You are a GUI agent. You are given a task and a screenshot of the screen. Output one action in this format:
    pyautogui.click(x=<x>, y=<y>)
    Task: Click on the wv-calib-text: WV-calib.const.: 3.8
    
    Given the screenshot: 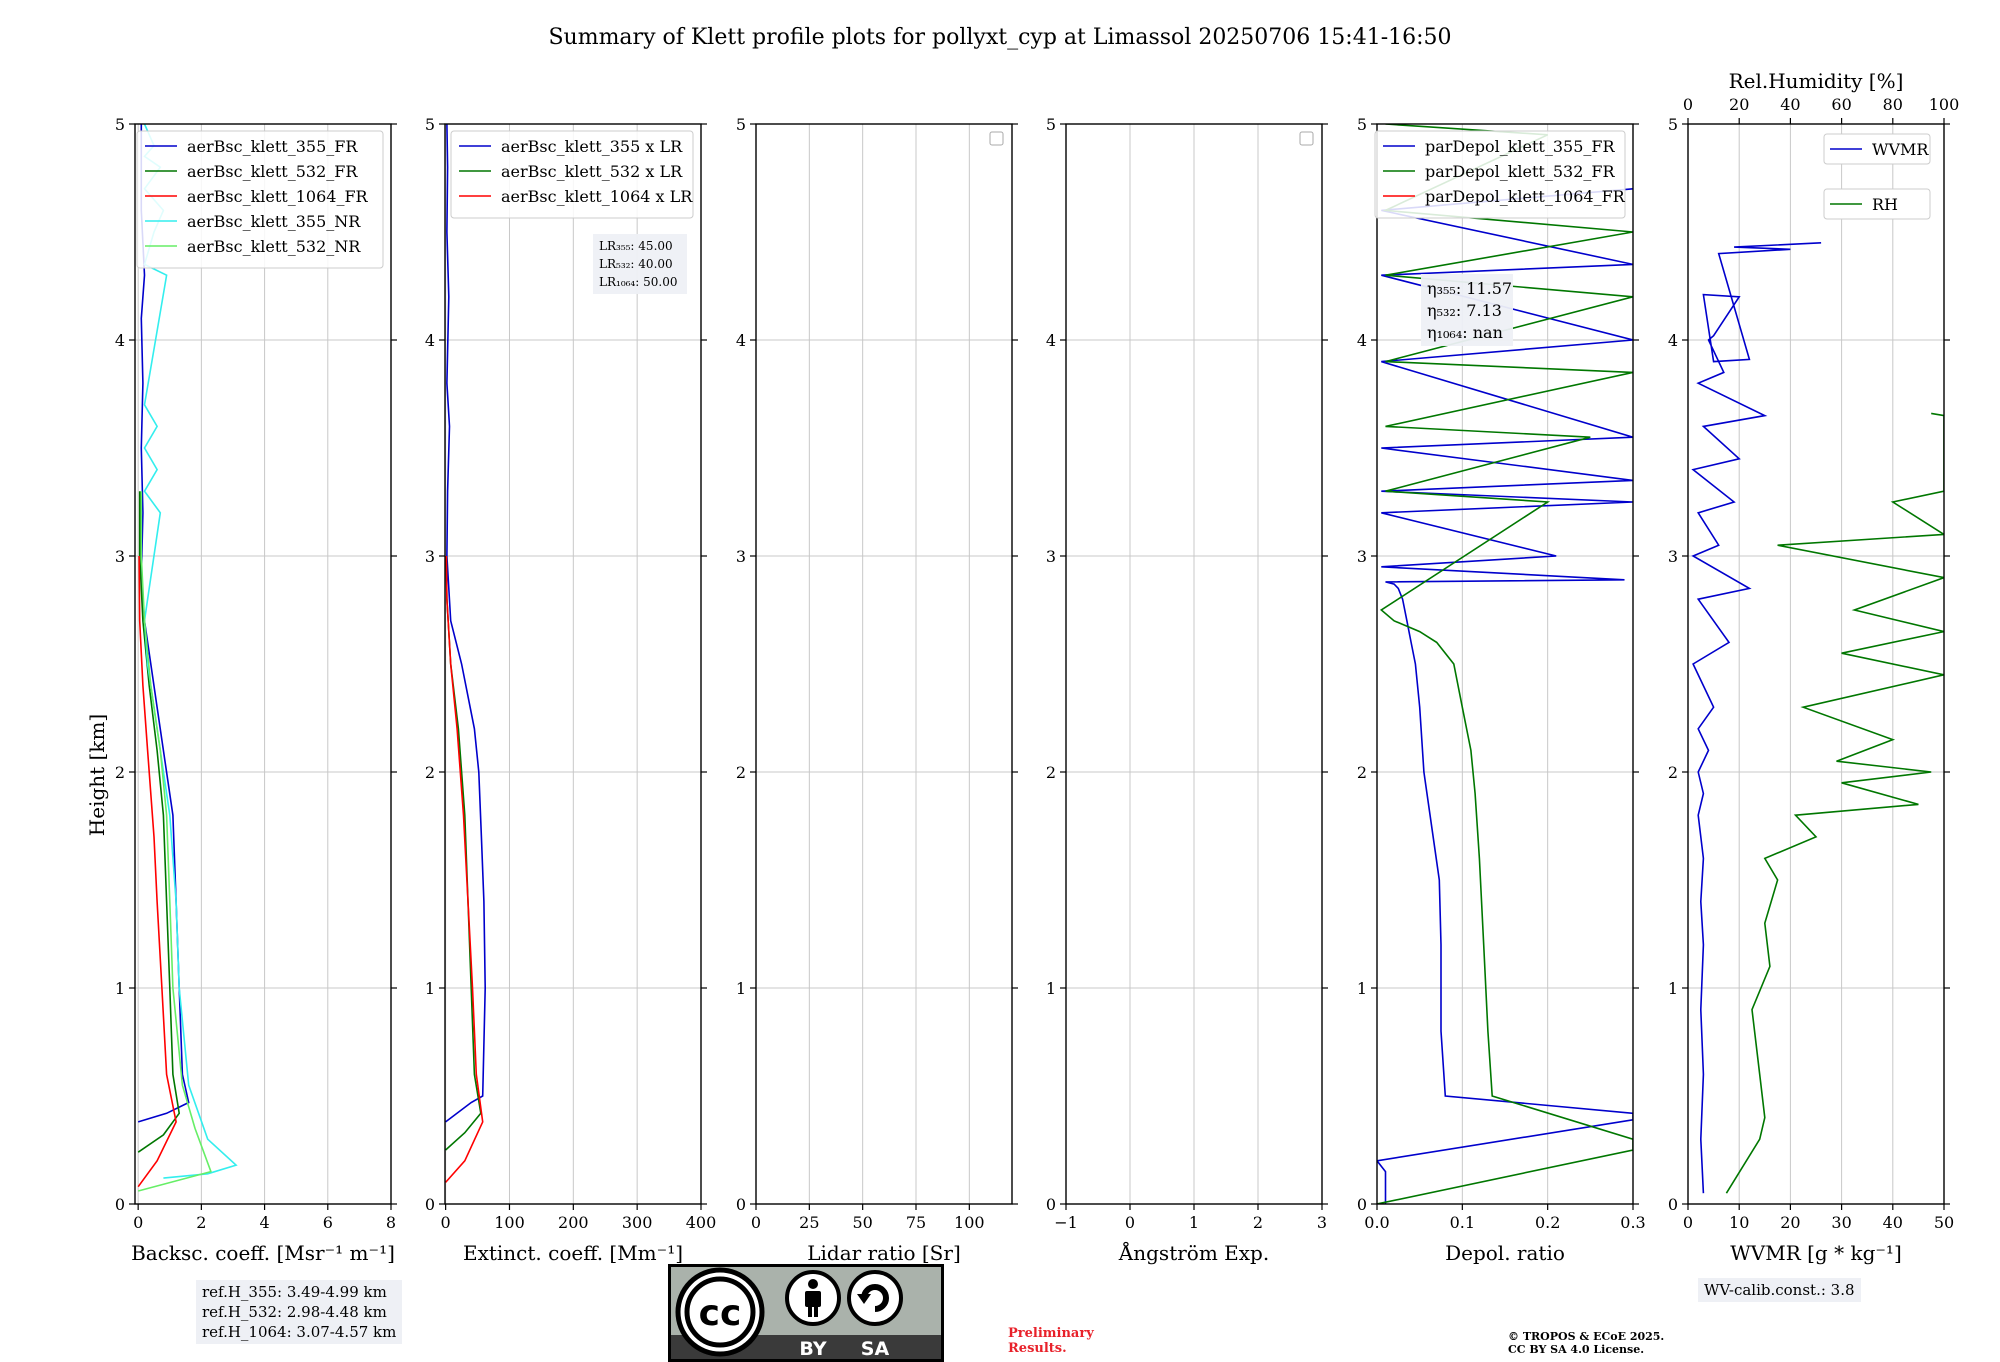 What is the action you would take?
    pyautogui.click(x=1779, y=1290)
    